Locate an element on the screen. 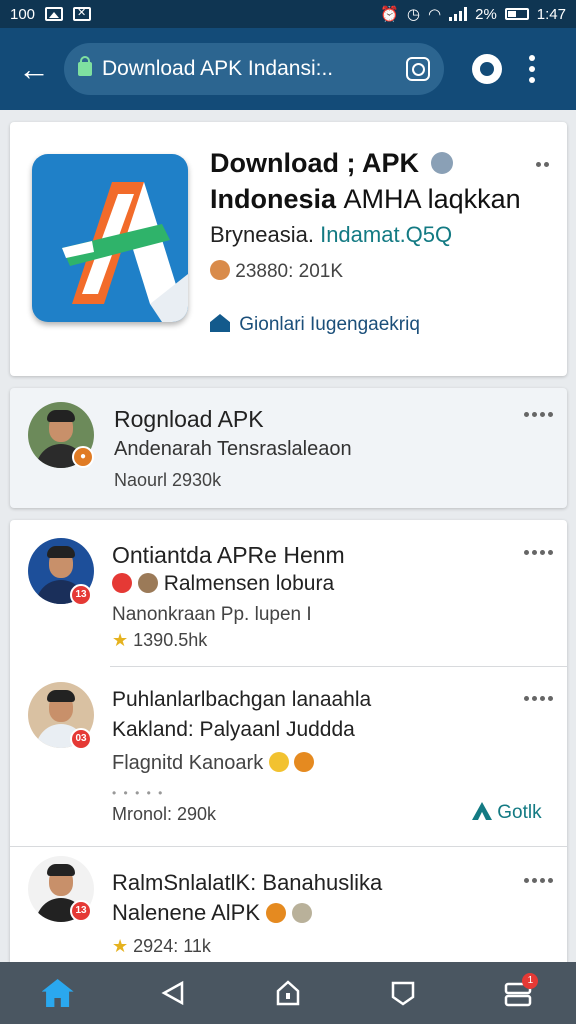  post-title: Puhlanlarlbachgan lanaahla is located at coordinates (241, 700).